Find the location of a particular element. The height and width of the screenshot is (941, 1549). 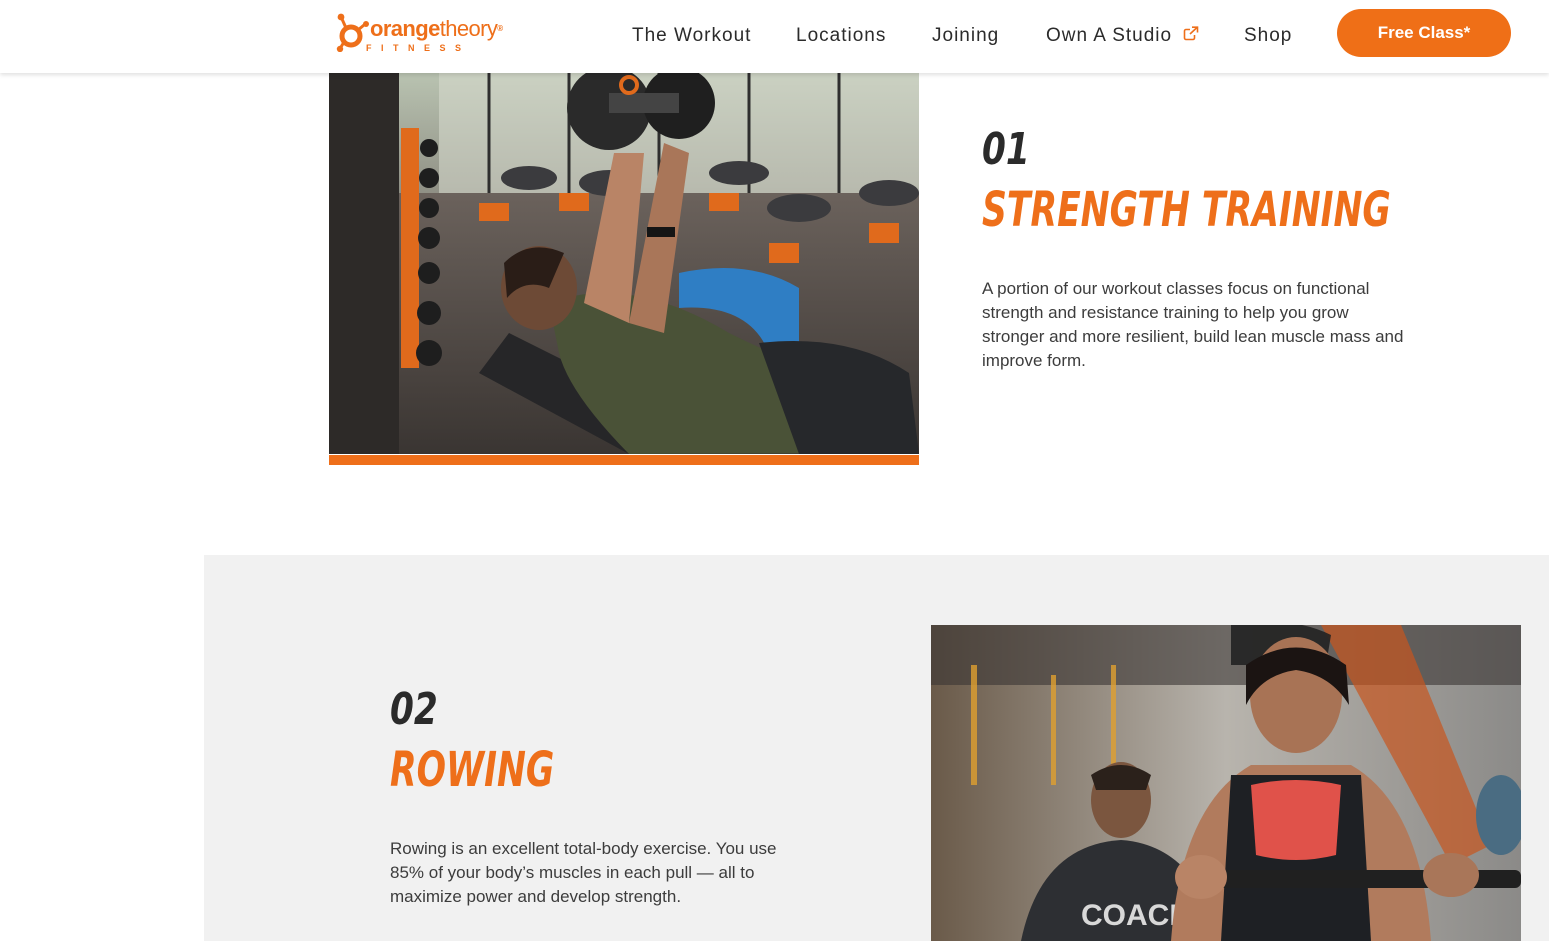

logo-wordmark-rest: theory is located at coordinates (468, 28).